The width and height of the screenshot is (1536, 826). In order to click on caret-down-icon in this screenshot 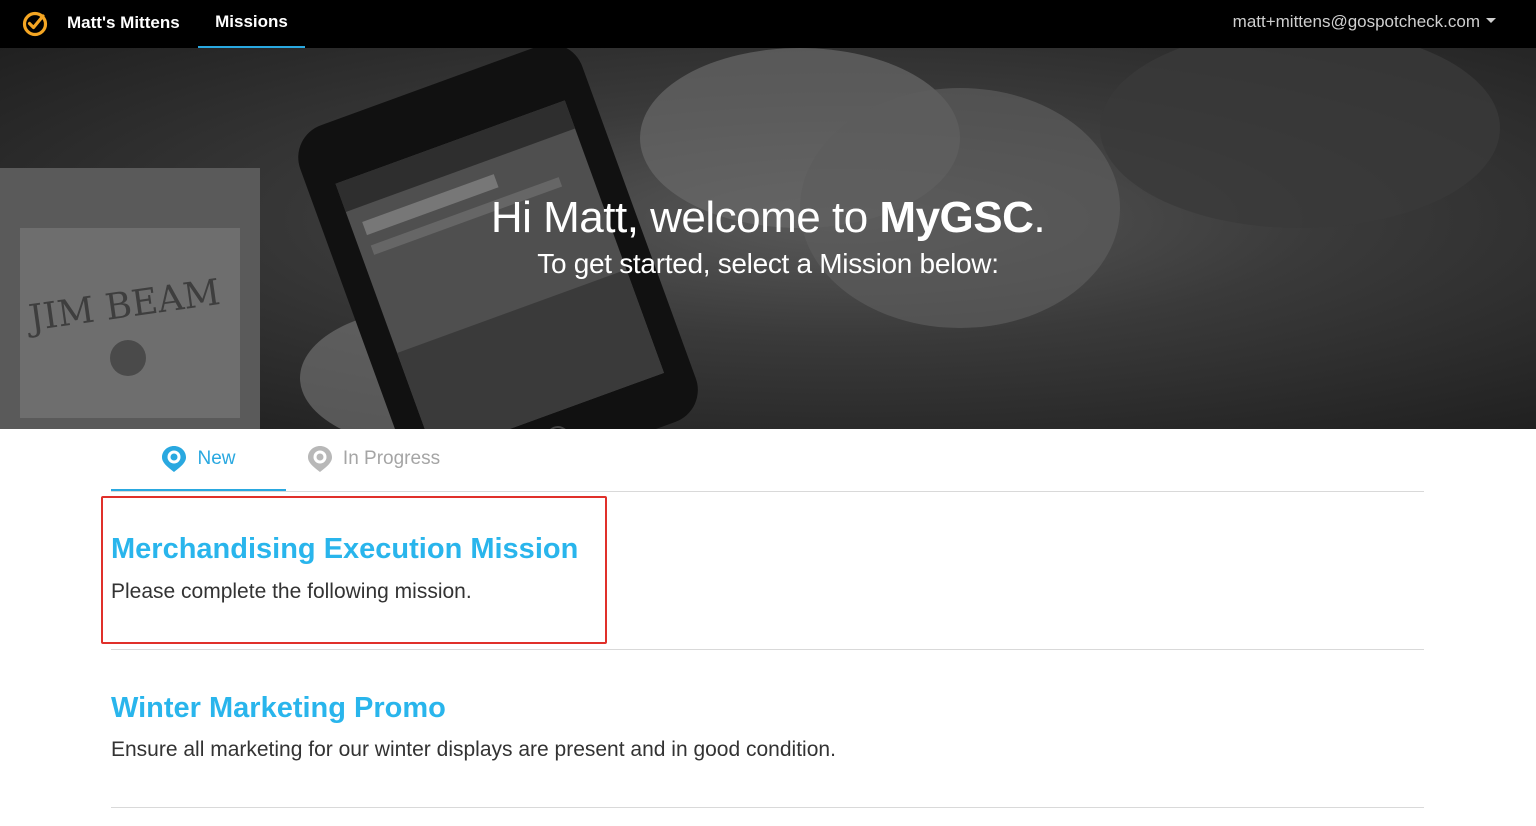, I will do `click(1491, 21)`.